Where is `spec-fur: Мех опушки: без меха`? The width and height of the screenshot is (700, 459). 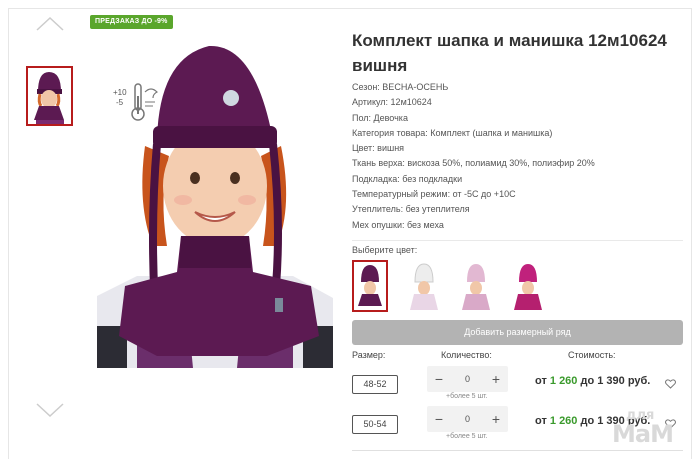 spec-fur: Мех опушки: без меха is located at coordinates (398, 224).